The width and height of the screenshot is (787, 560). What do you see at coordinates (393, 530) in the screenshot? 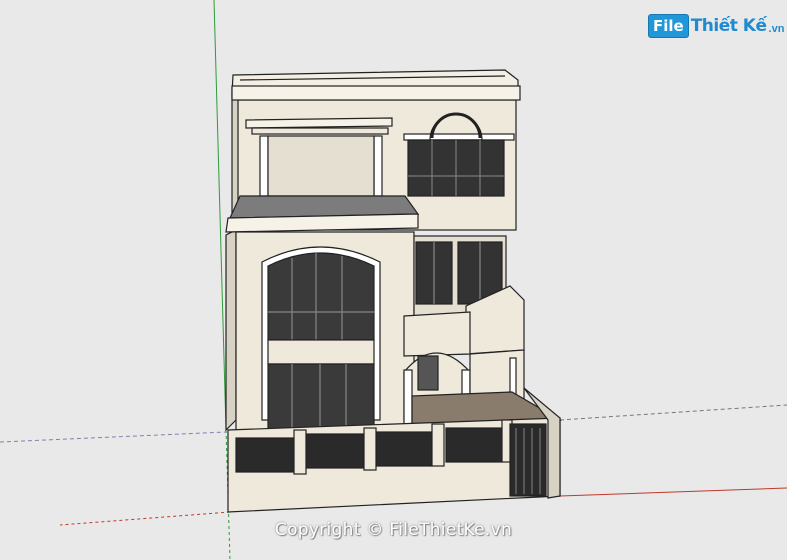
I see `copyright-watermark: Copyright © FileThietKe.vn` at bounding box center [393, 530].